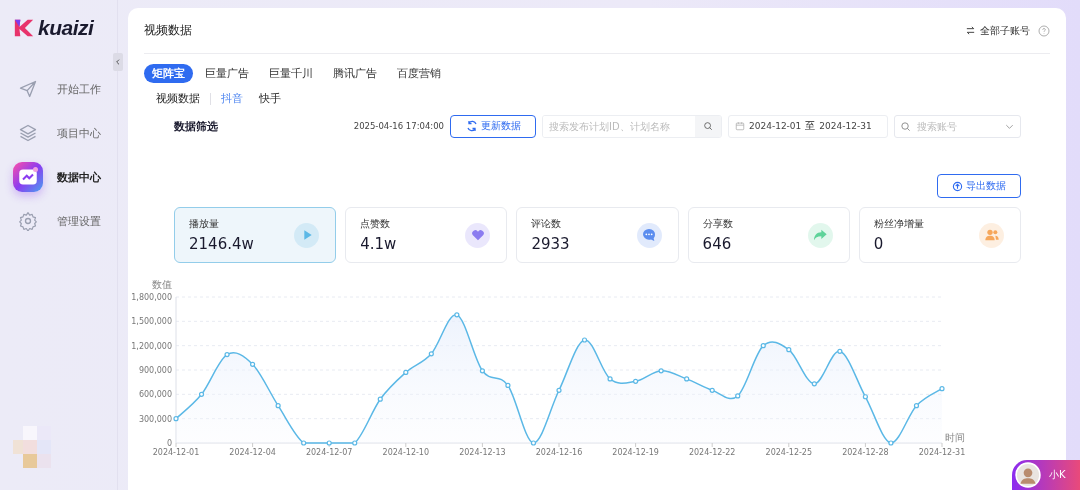 The image size is (1080, 490). I want to click on date-end: 2024-12-31, so click(845, 126).